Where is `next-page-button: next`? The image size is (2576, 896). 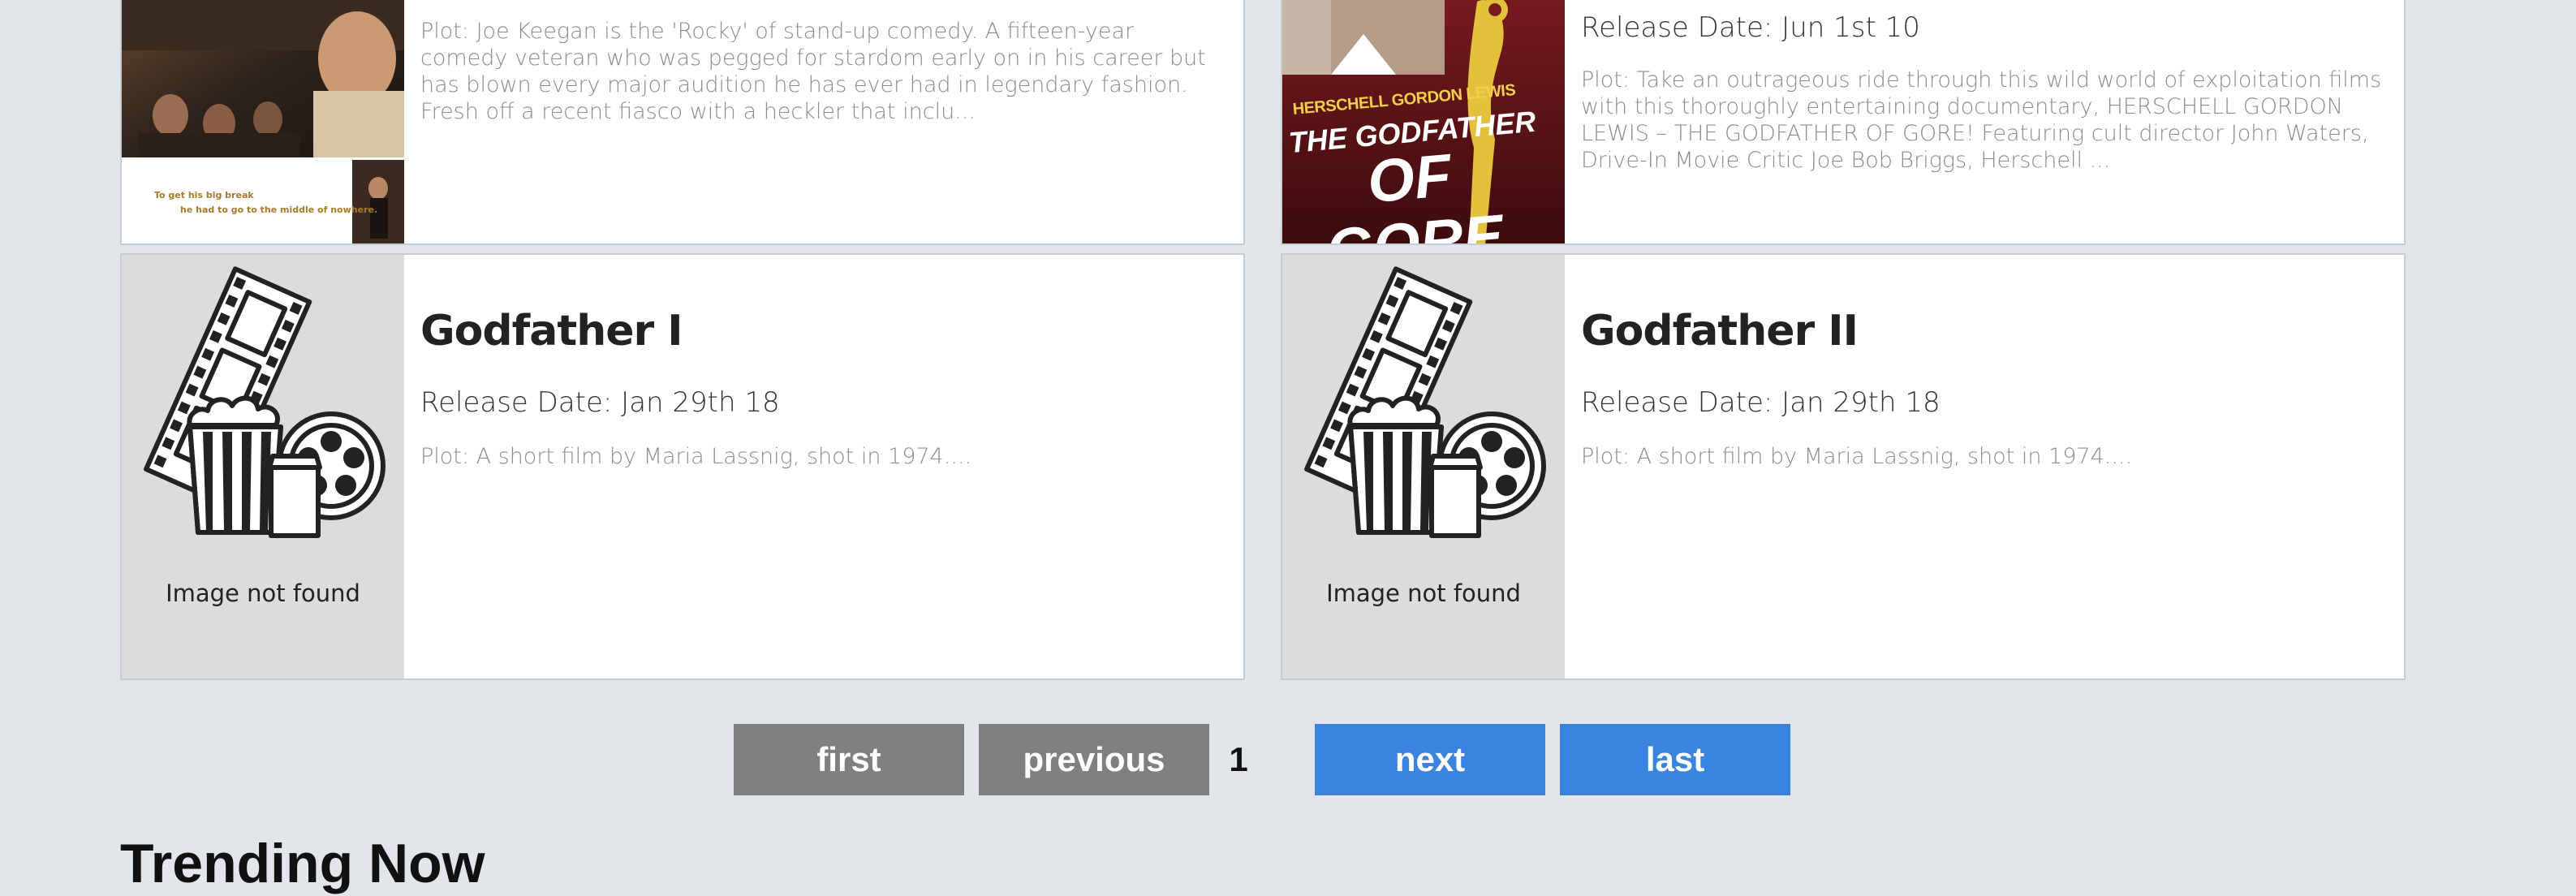 next-page-button: next is located at coordinates (1430, 759).